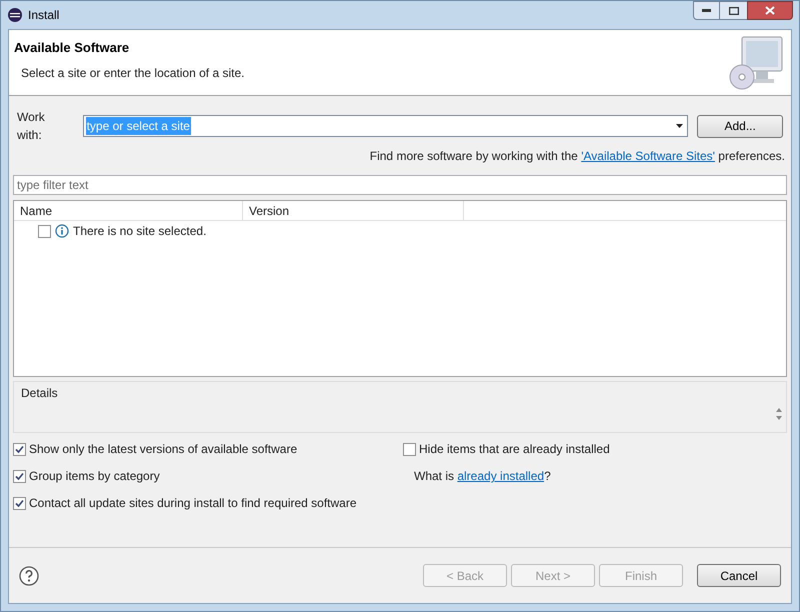 This screenshot has height=612, width=800. What do you see at coordinates (44, 15) in the screenshot?
I see `window-title: Install` at bounding box center [44, 15].